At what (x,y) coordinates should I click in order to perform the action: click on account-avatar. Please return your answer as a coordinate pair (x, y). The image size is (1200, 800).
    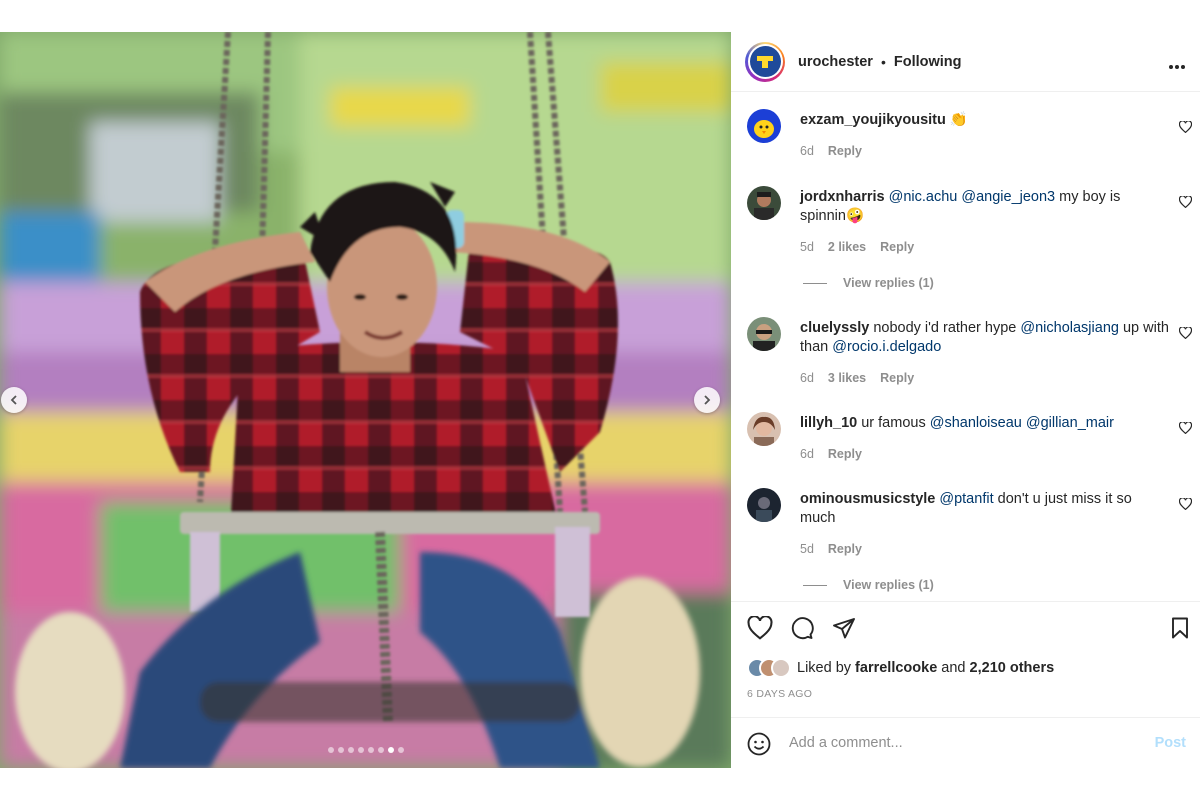
    Looking at the image, I should click on (765, 61).